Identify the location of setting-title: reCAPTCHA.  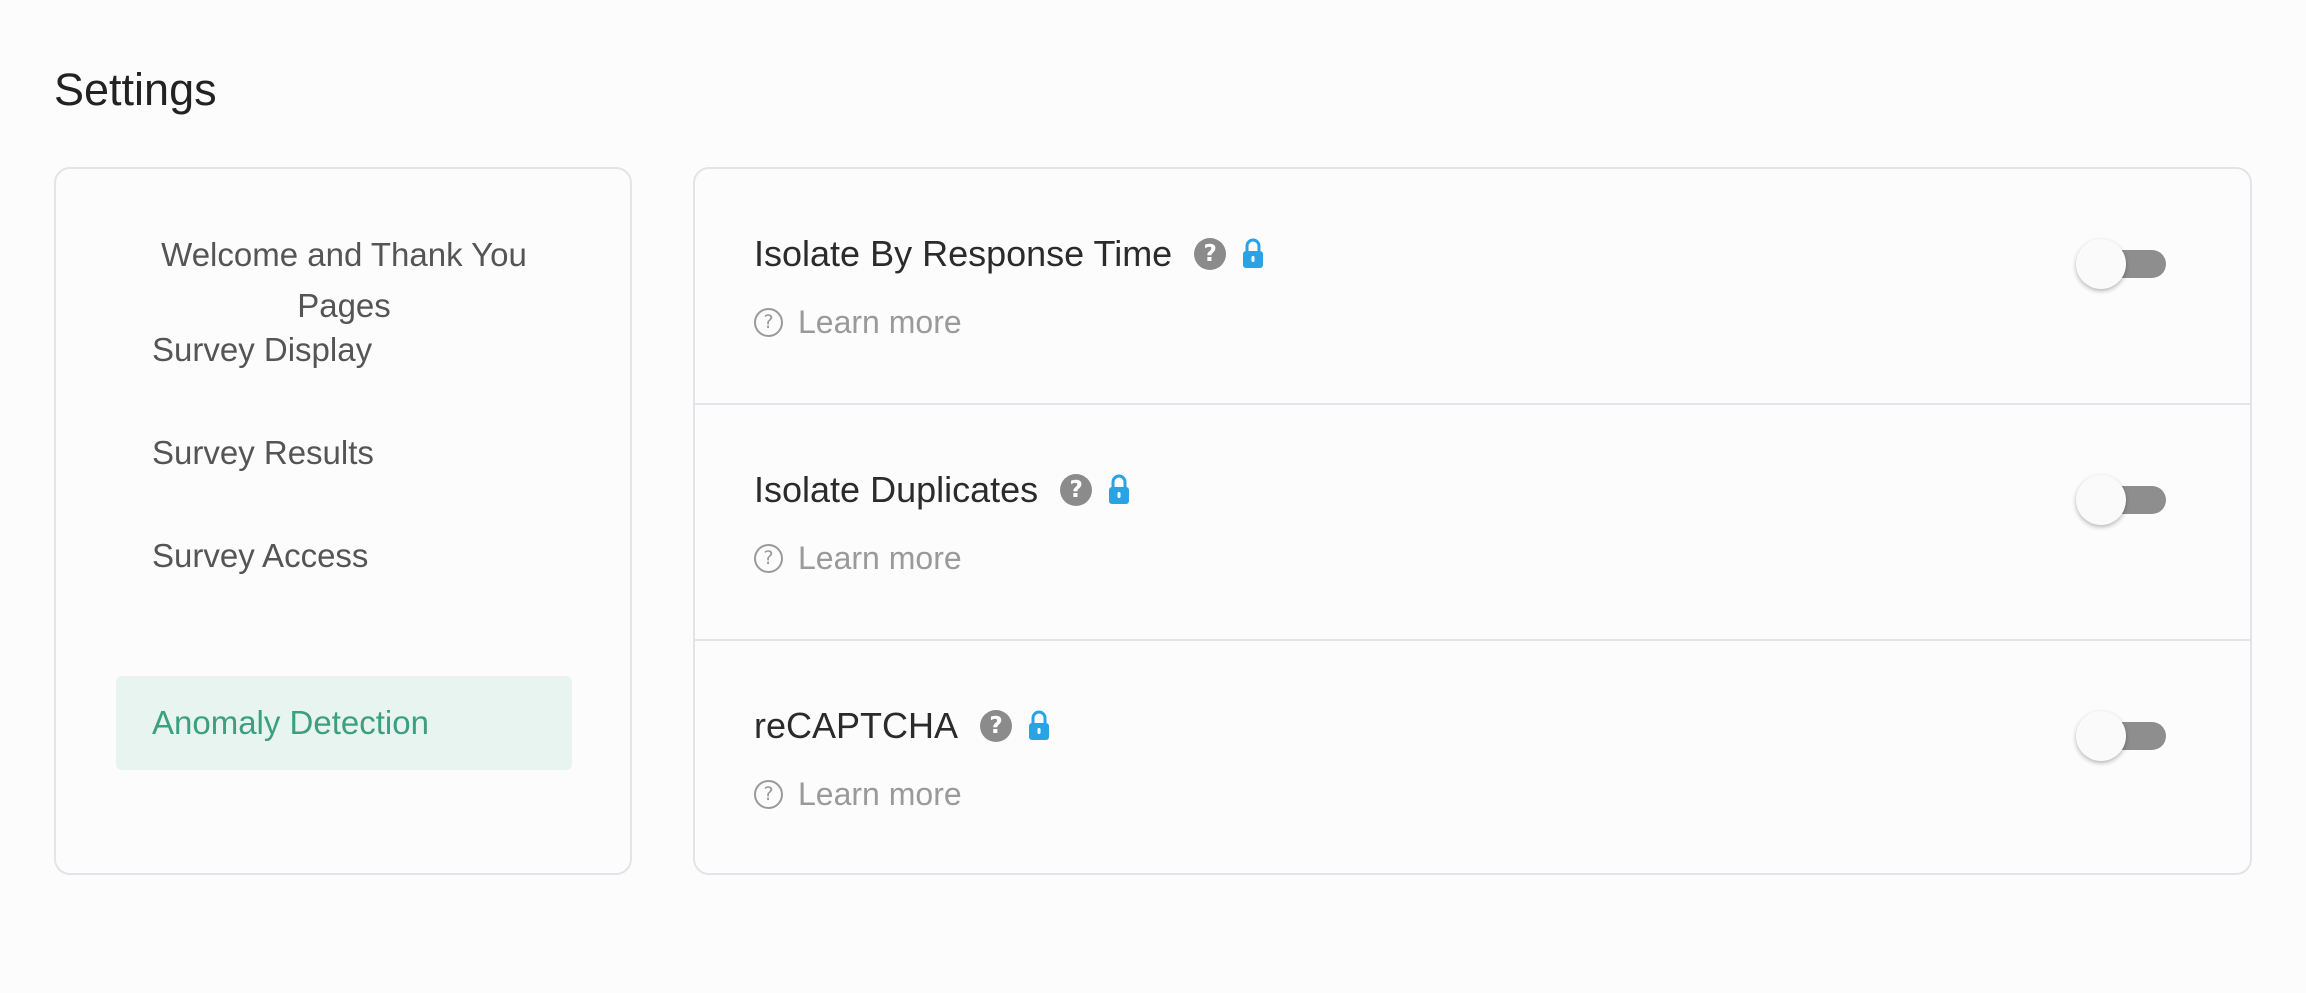
(856, 725).